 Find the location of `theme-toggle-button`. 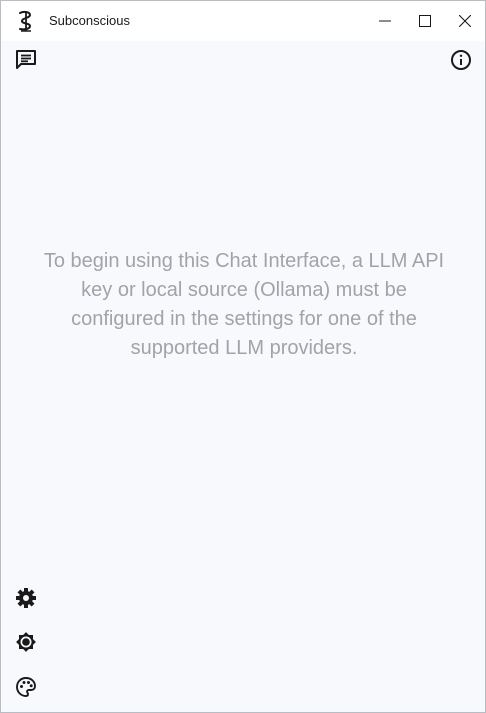

theme-toggle-button is located at coordinates (26, 644).